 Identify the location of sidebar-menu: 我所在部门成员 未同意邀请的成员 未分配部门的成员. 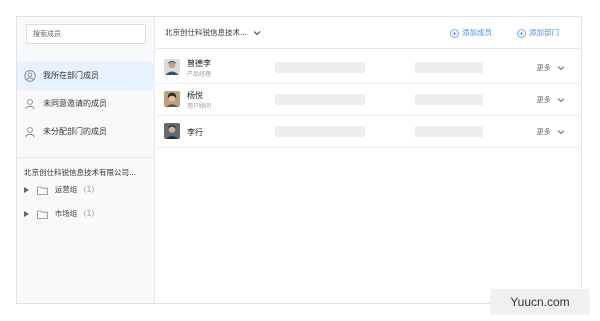
(86, 104).